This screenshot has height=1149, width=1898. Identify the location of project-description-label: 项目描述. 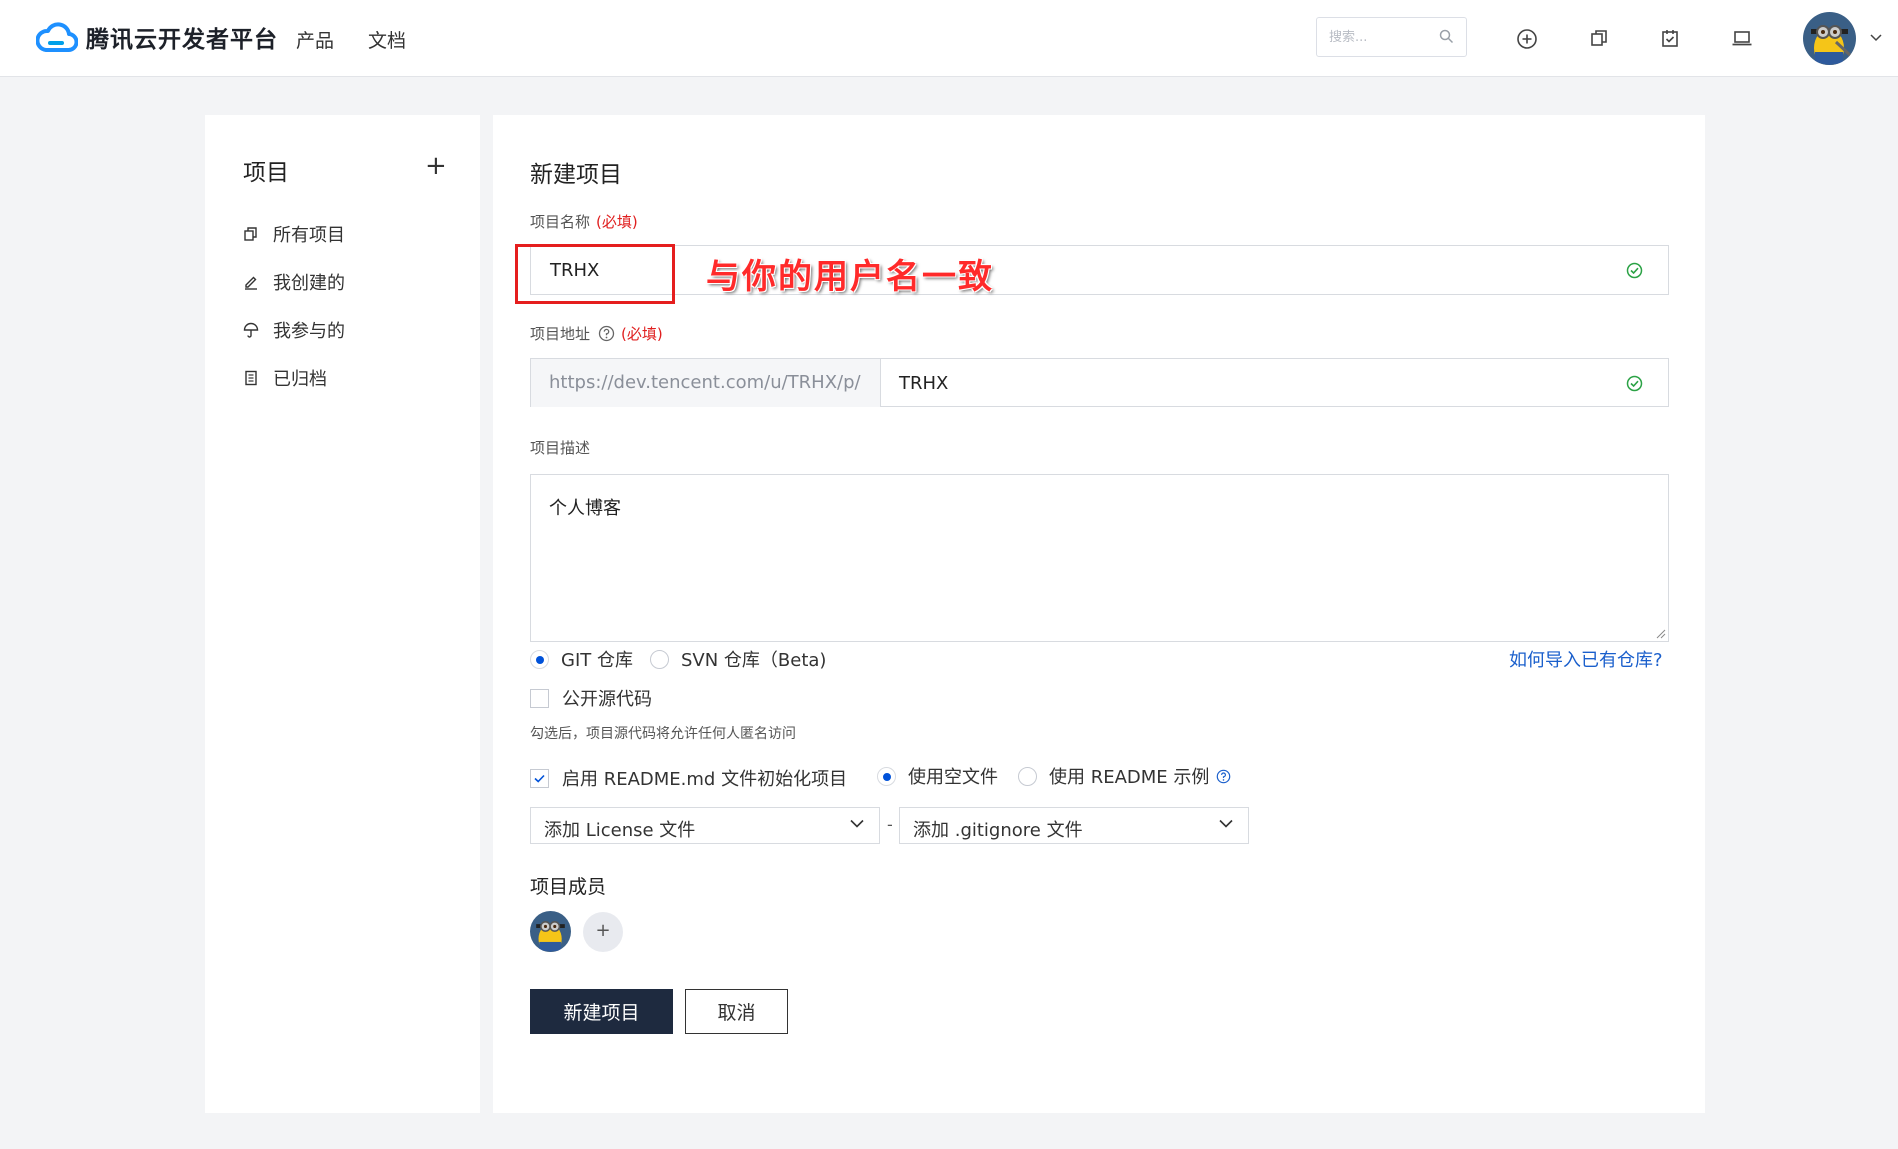
(560, 447).